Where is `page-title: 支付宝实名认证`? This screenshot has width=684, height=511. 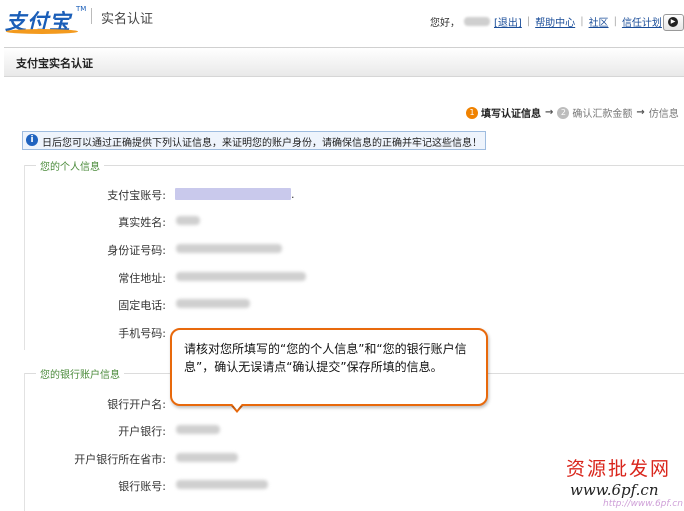
page-title: 支付宝实名认证 is located at coordinates (54, 63).